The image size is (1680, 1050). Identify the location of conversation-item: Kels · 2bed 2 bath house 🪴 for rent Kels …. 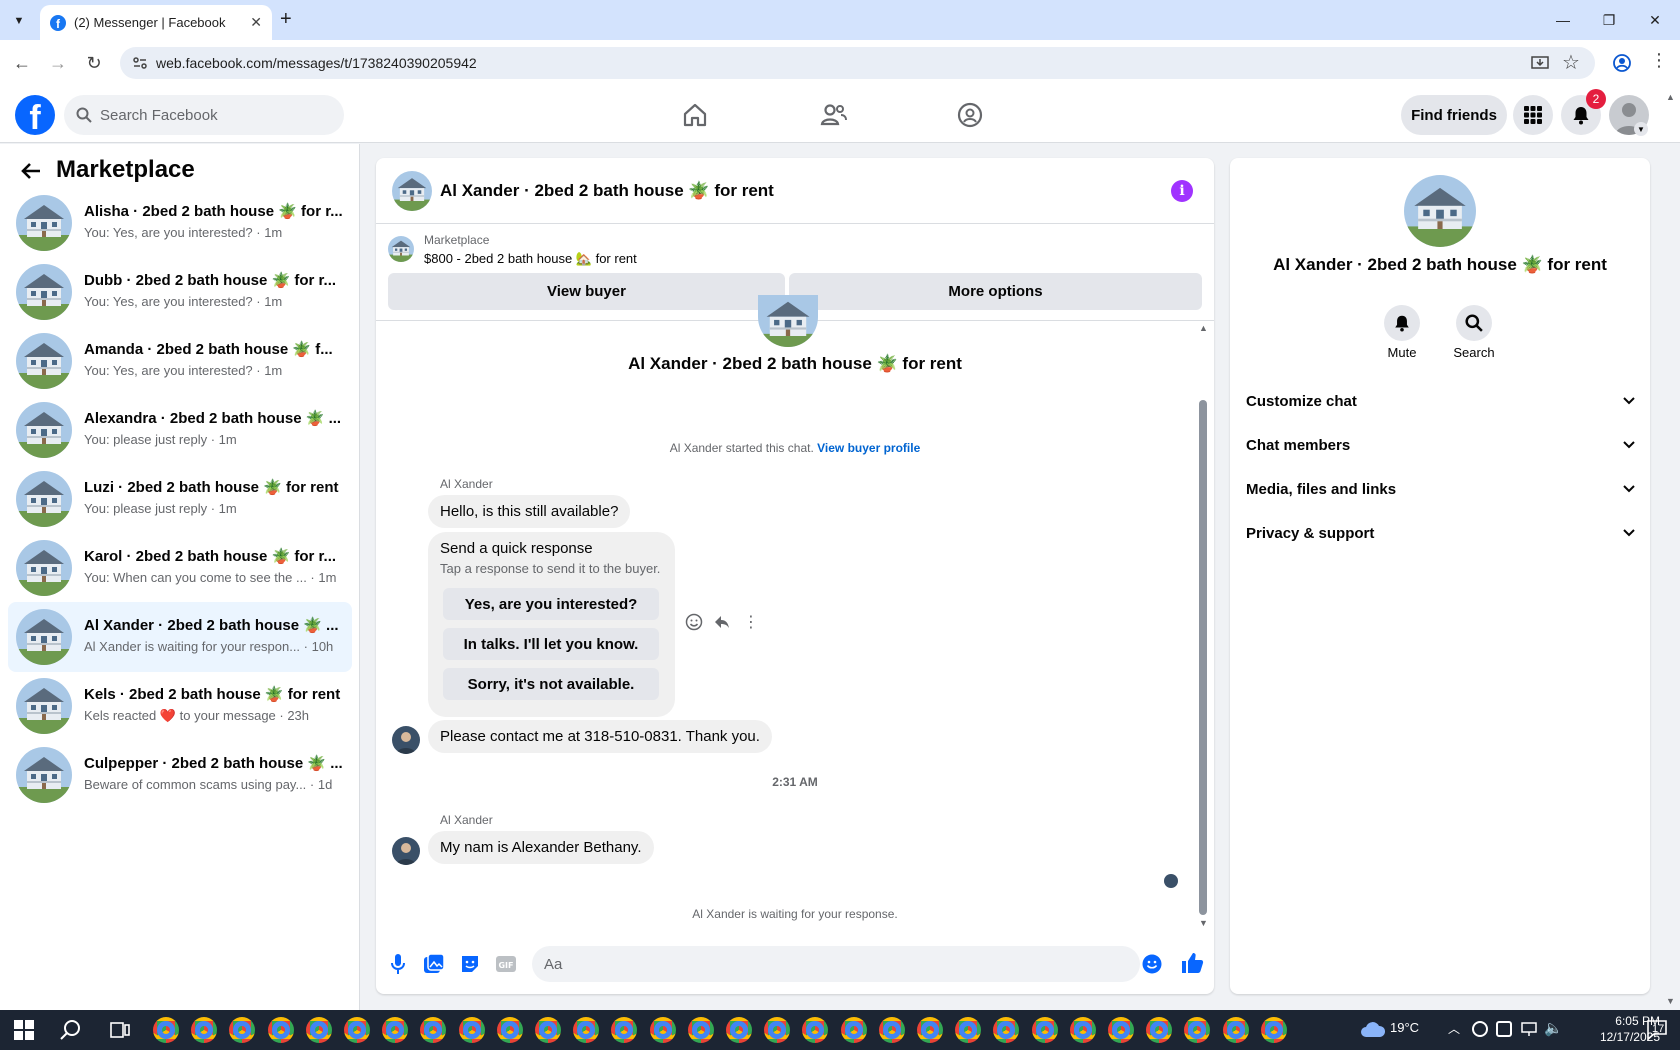
(180, 706).